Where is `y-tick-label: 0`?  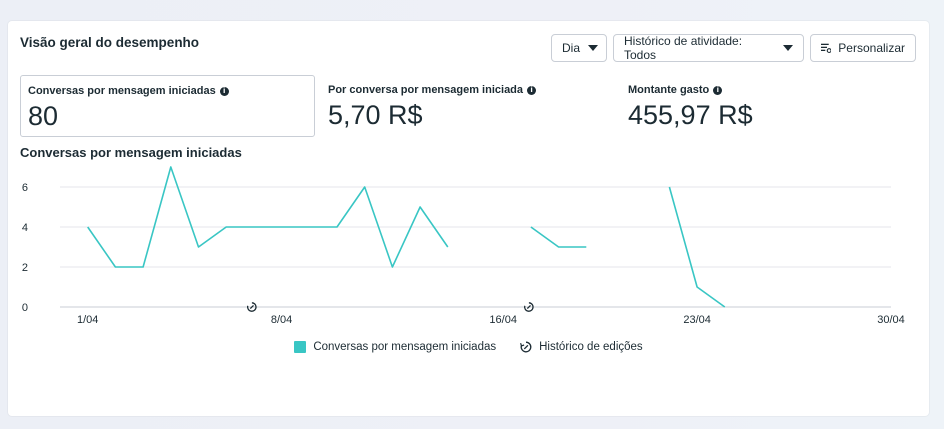
y-tick-label: 0 is located at coordinates (25, 308).